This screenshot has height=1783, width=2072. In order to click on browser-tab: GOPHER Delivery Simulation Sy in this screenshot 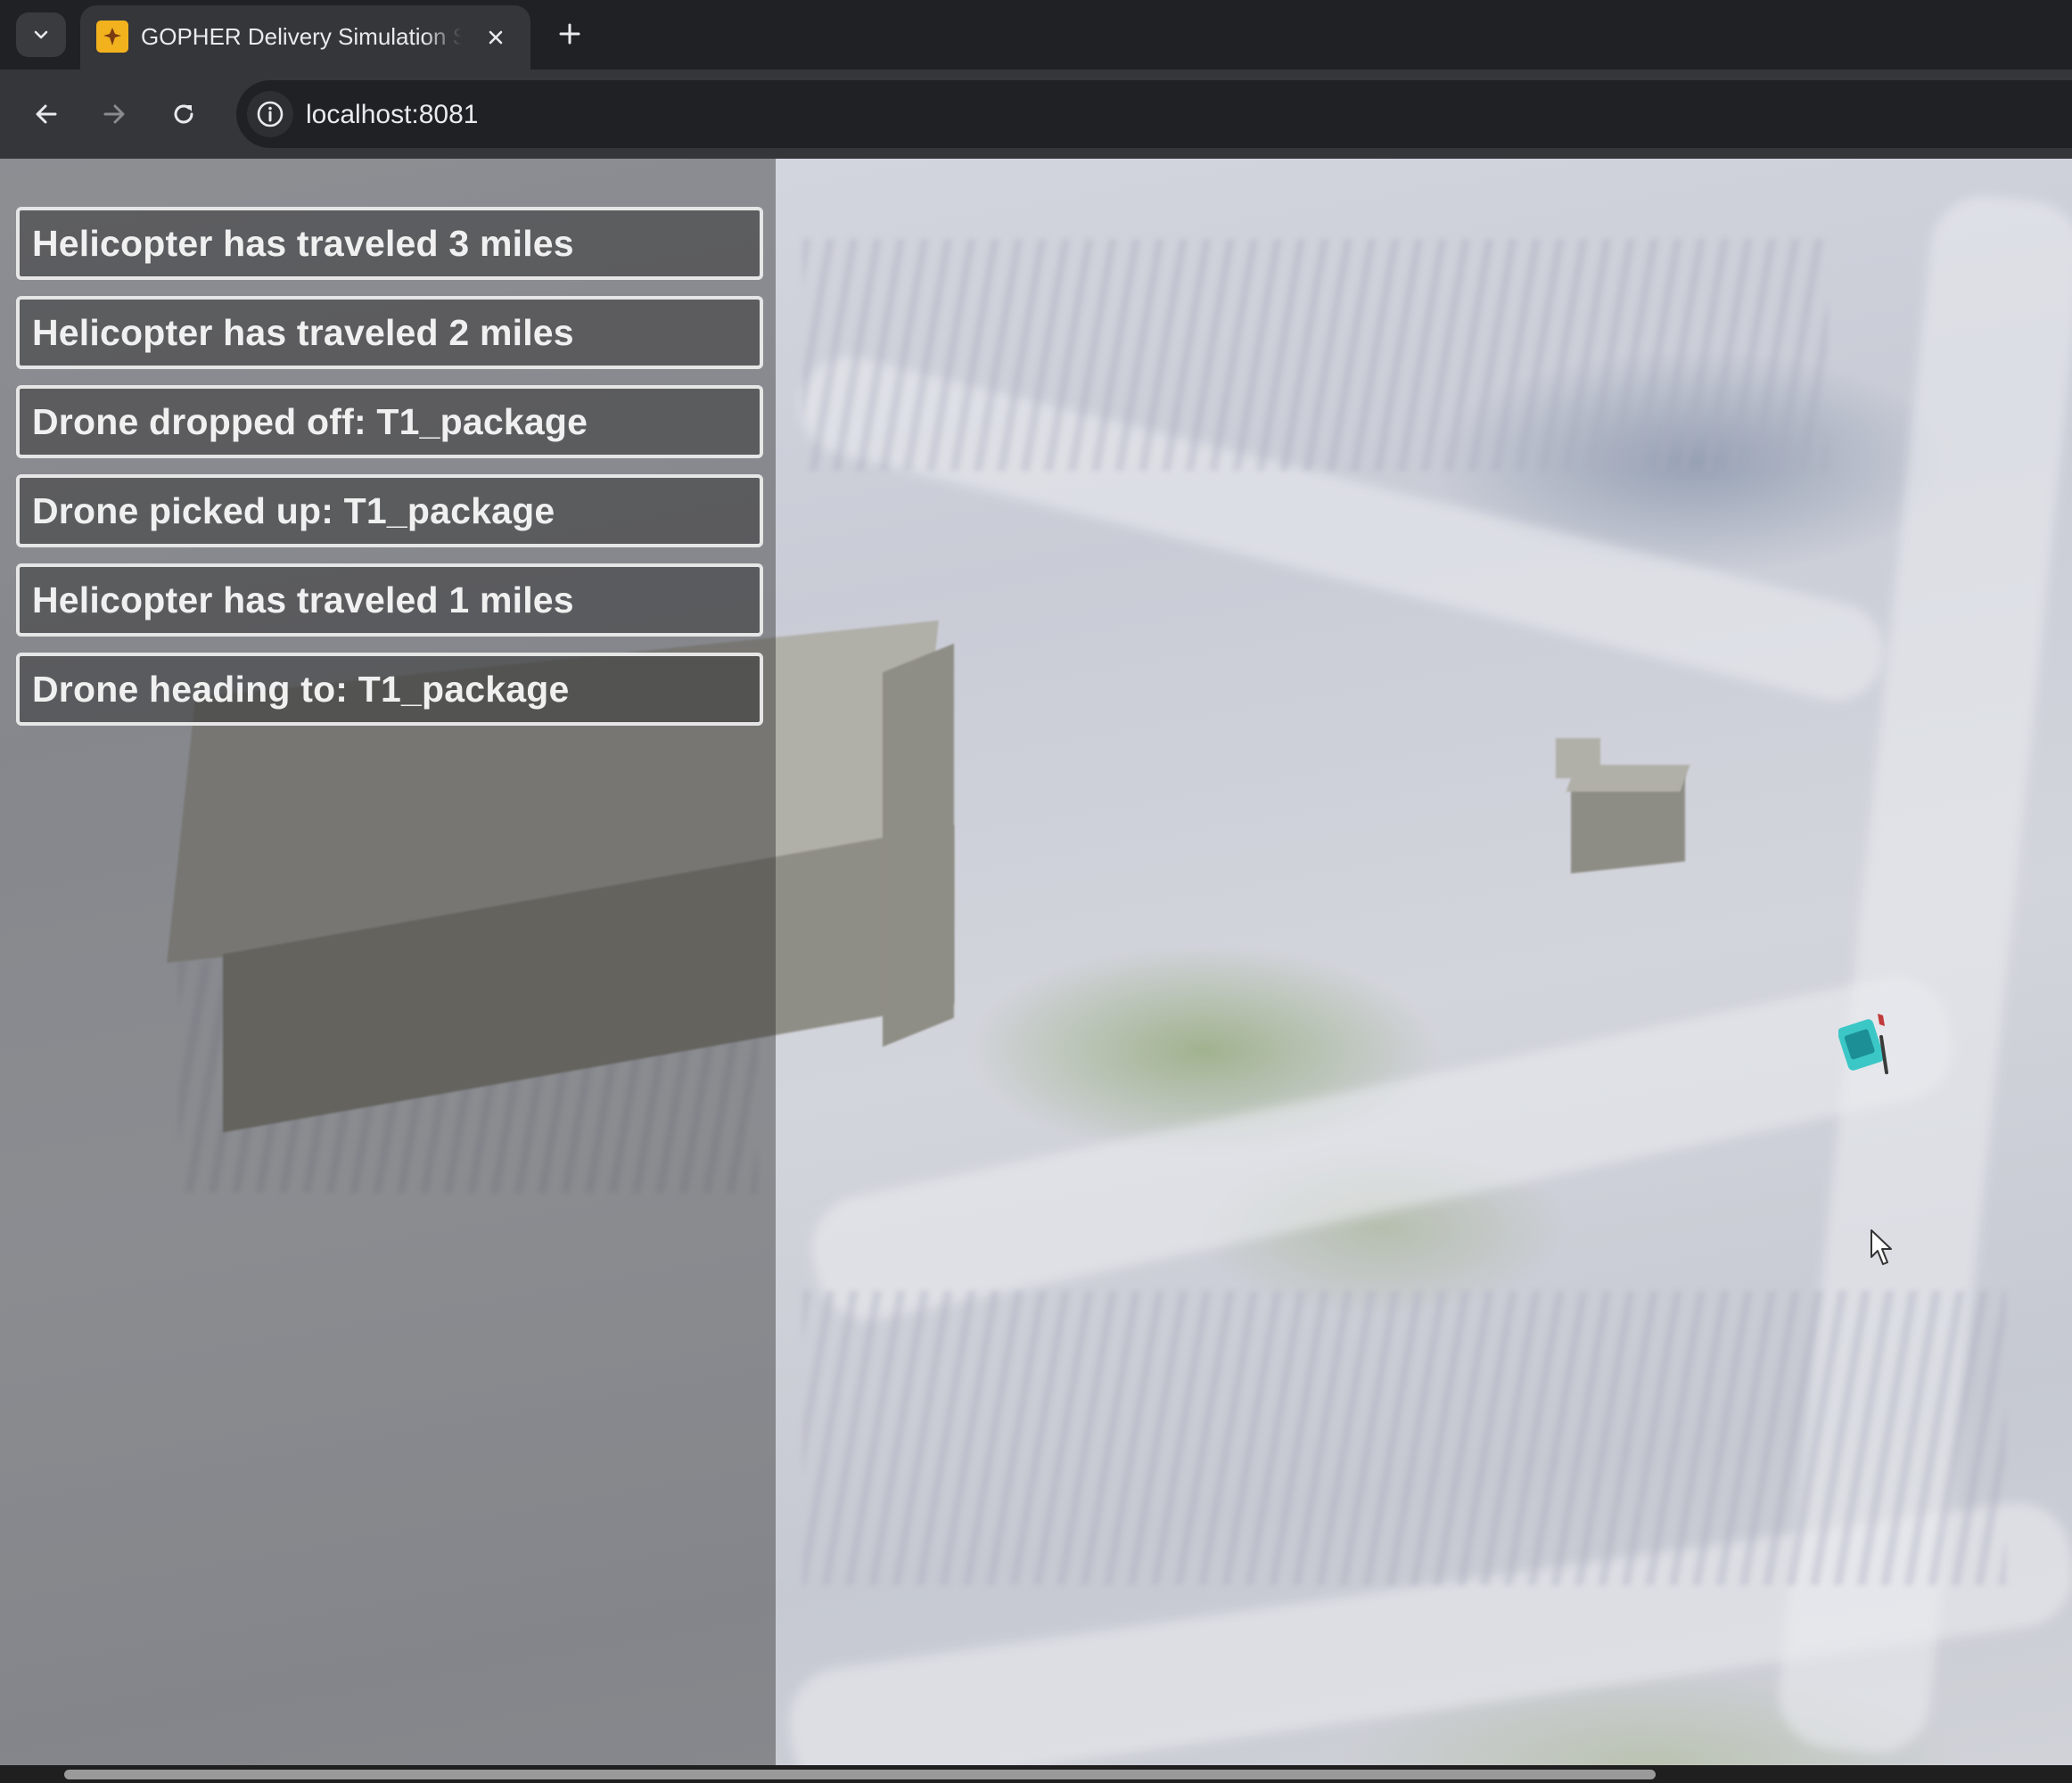, I will do `click(305, 37)`.